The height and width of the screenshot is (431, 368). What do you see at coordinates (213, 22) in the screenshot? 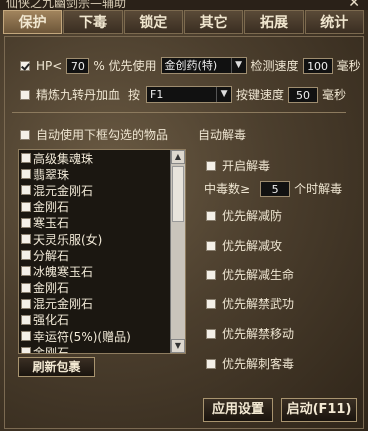
I see `tab-other: 其它` at bounding box center [213, 22].